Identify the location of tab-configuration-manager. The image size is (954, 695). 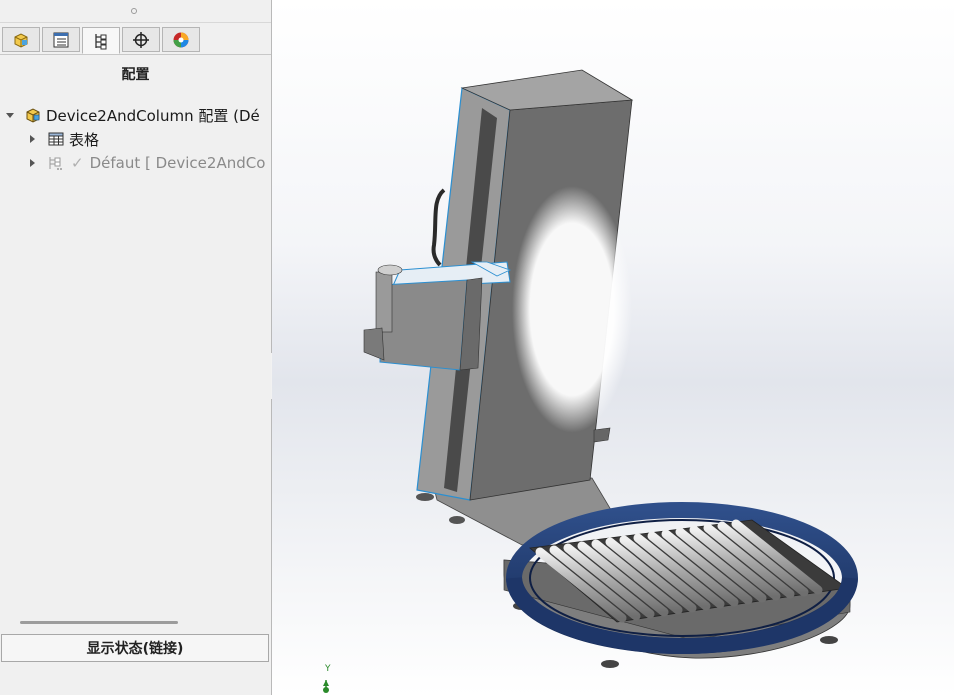
(101, 40).